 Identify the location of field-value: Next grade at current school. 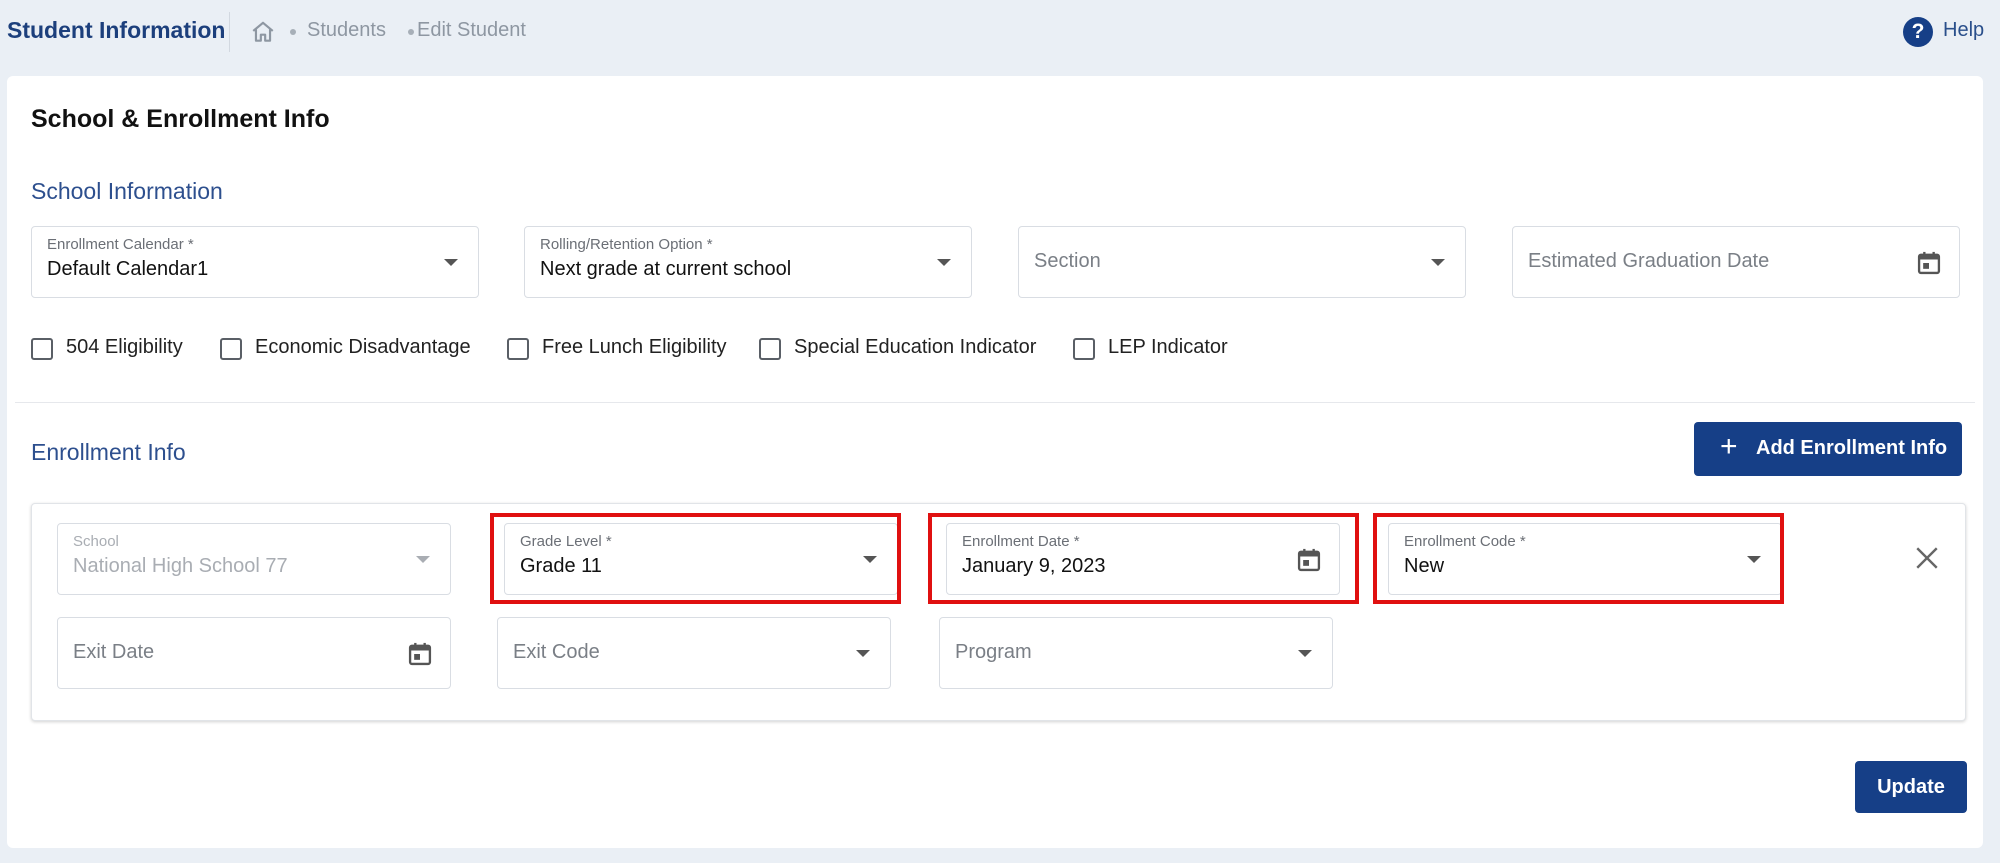
(666, 269).